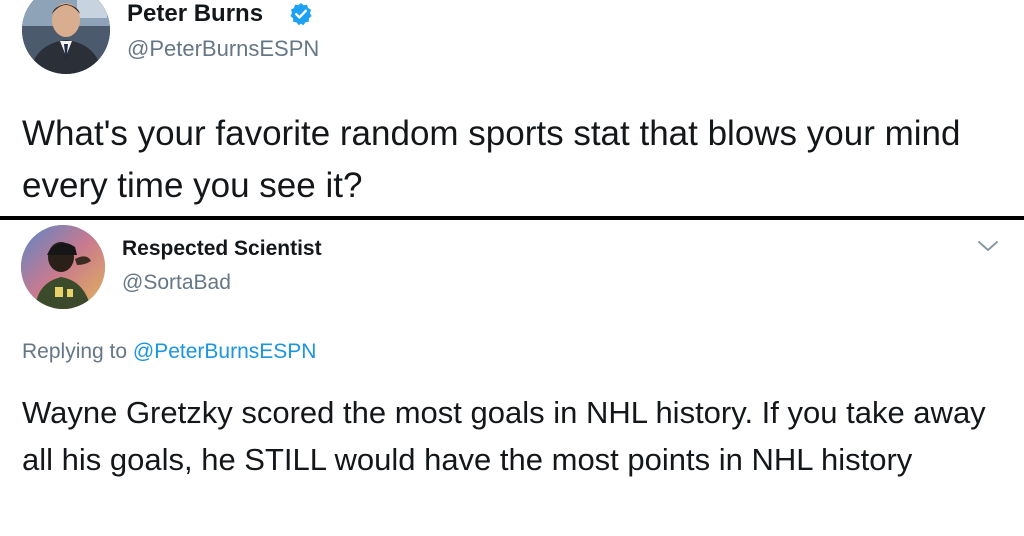 This screenshot has width=1024, height=536. Describe the element at coordinates (176, 283) in the screenshot. I see `author-handle: @SortaBad` at that location.